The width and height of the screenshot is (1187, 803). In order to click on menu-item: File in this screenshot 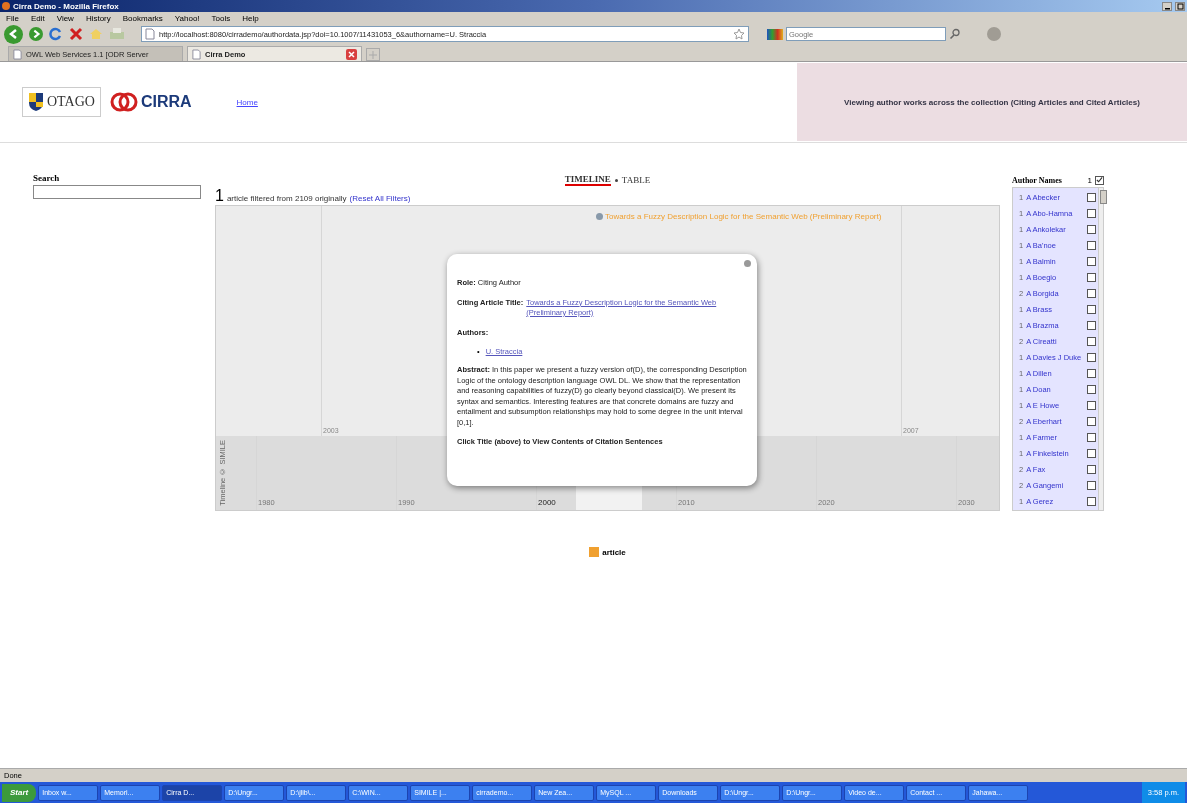, I will do `click(12, 18)`.